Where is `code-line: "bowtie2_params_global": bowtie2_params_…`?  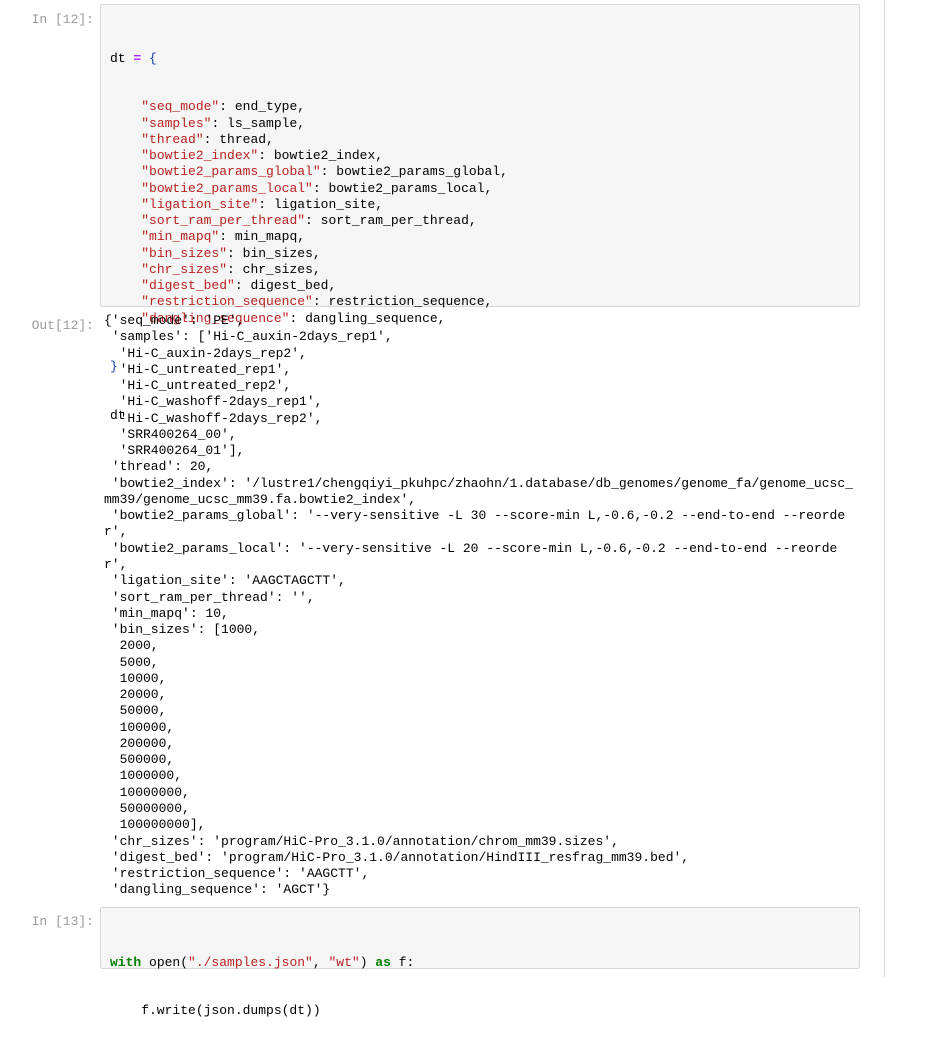 code-line: "bowtie2_params_global": bowtie2_params_… is located at coordinates (324, 172).